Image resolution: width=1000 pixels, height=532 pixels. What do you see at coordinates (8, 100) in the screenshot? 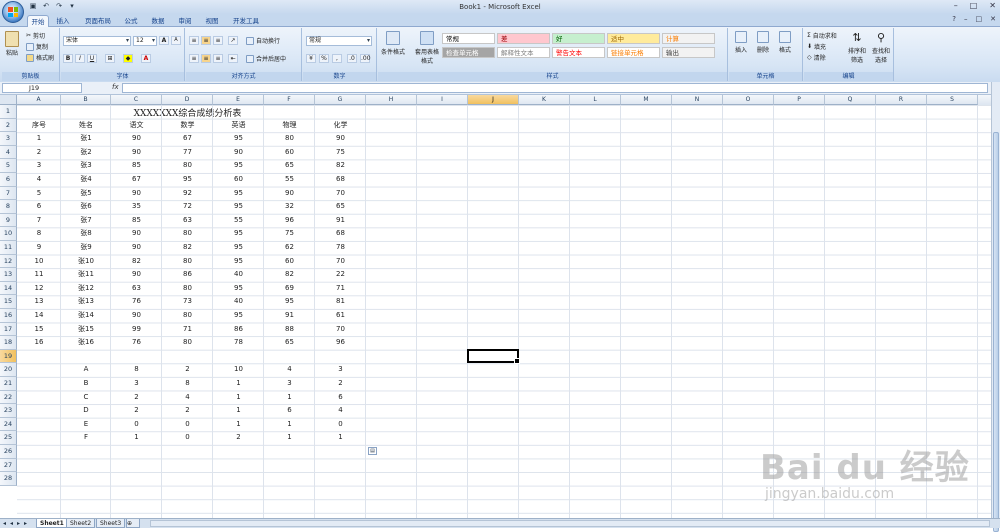
I see `select-all-corner` at bounding box center [8, 100].